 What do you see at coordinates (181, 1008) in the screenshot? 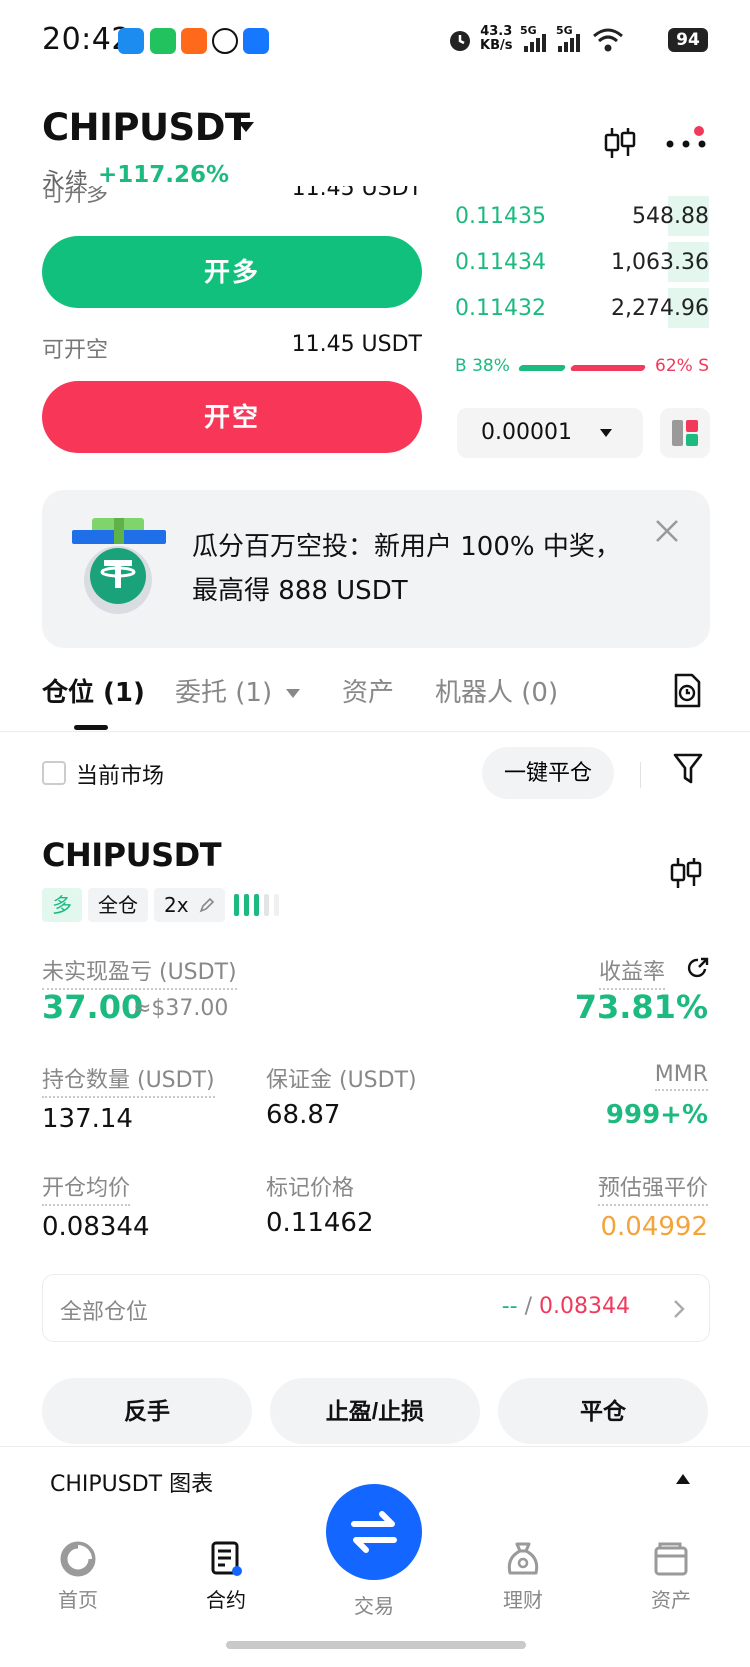
I see `upnl-usd-value: ≈$37.00` at bounding box center [181, 1008].